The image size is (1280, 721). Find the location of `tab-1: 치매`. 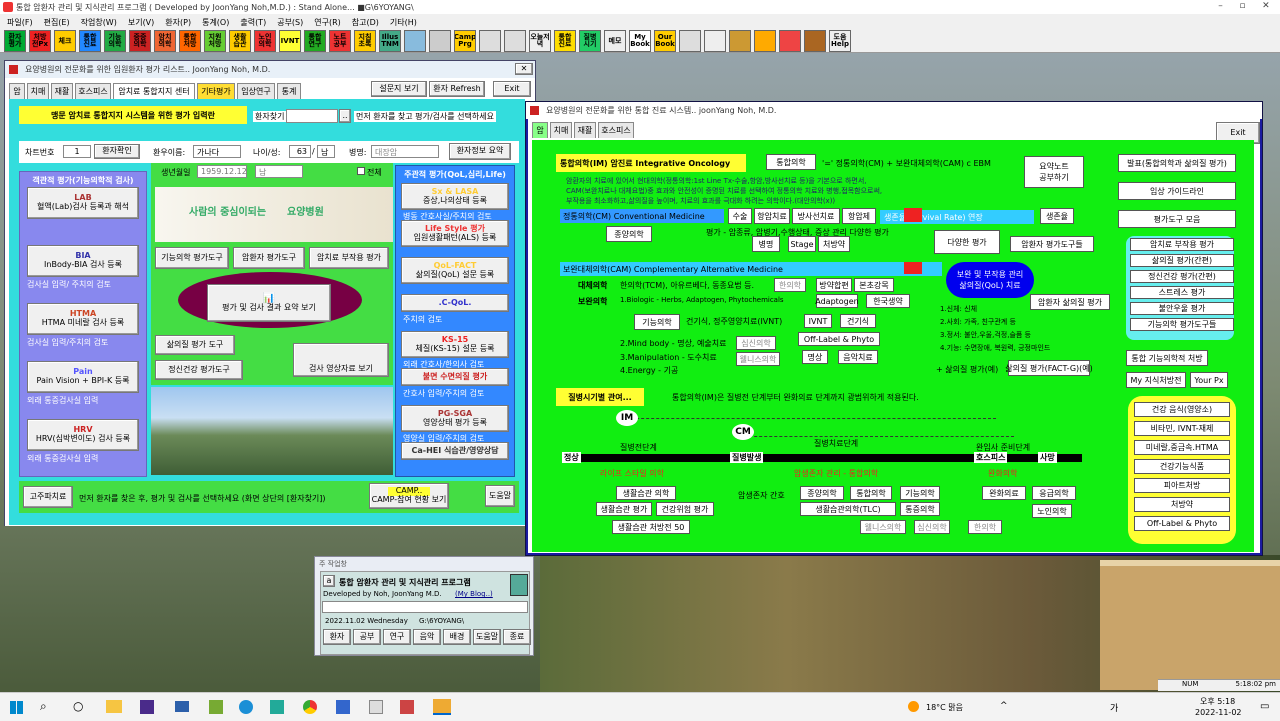

tab-1: 치매 is located at coordinates (38, 91).